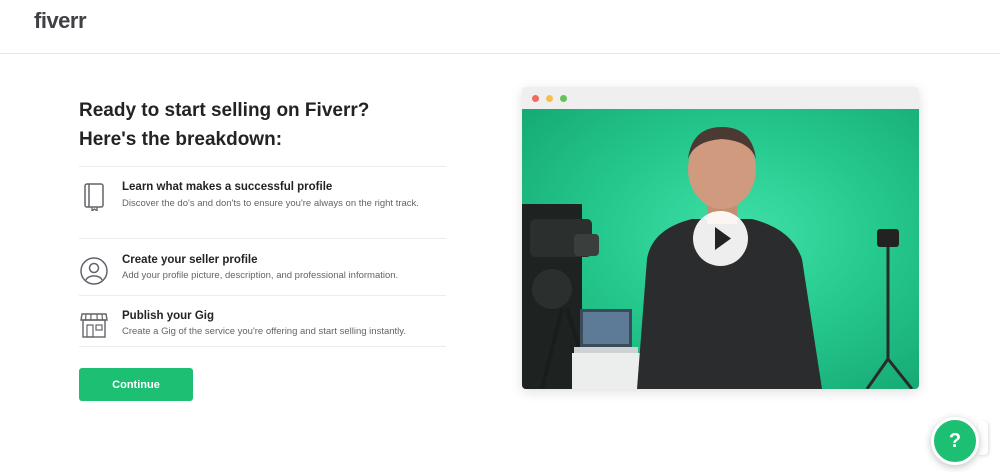 Image resolution: width=1000 pixels, height=472 pixels. What do you see at coordinates (60, 21) in the screenshot?
I see `fiverr-logo: fiverr` at bounding box center [60, 21].